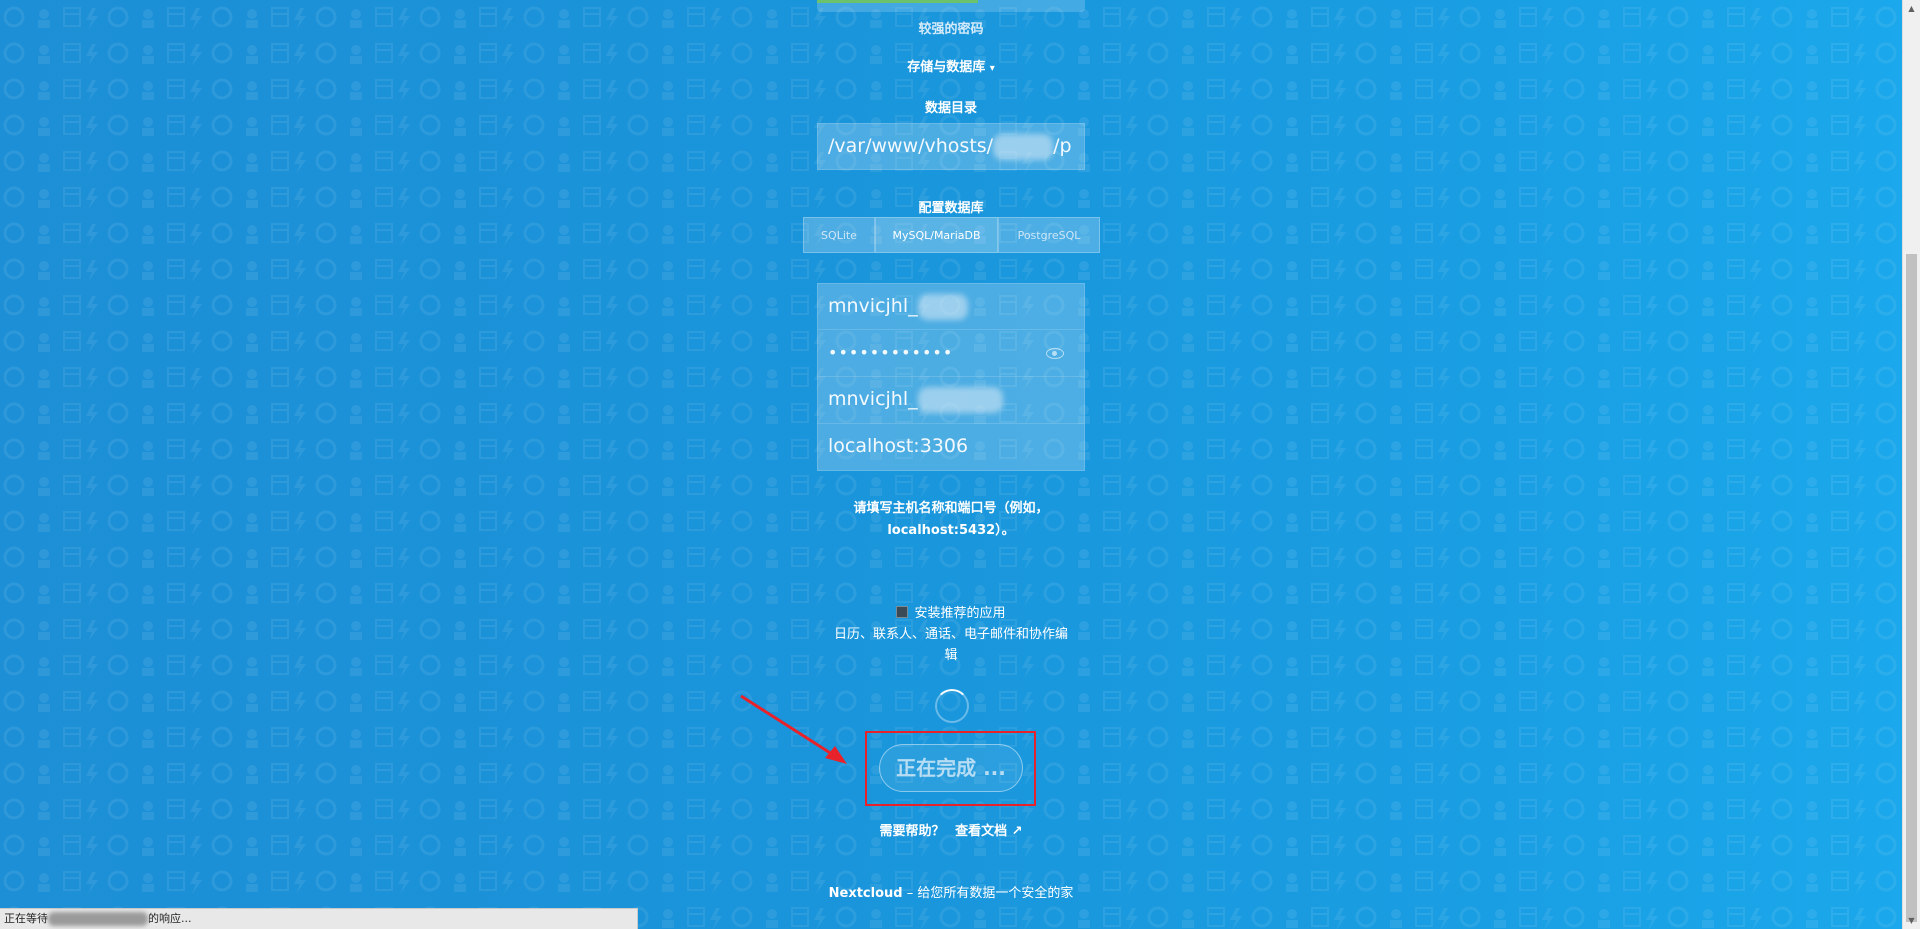  I want to click on password-strength-fill, so click(897, 1).